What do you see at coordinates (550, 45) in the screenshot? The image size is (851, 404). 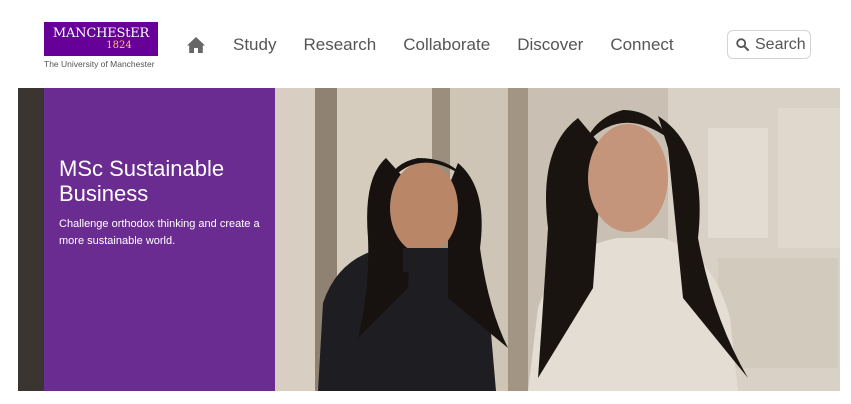 I see `nav-item-discover: Discover` at bounding box center [550, 45].